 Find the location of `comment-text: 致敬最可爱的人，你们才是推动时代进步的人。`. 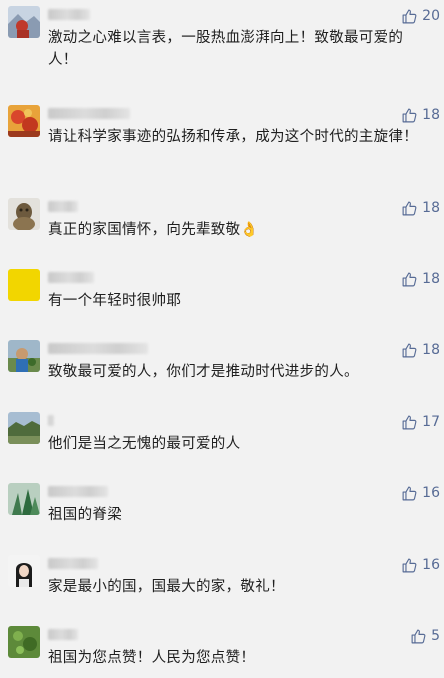

comment-text: 致敬最可爱的人，你们才是推动时代进步的人。 is located at coordinates (203, 372).